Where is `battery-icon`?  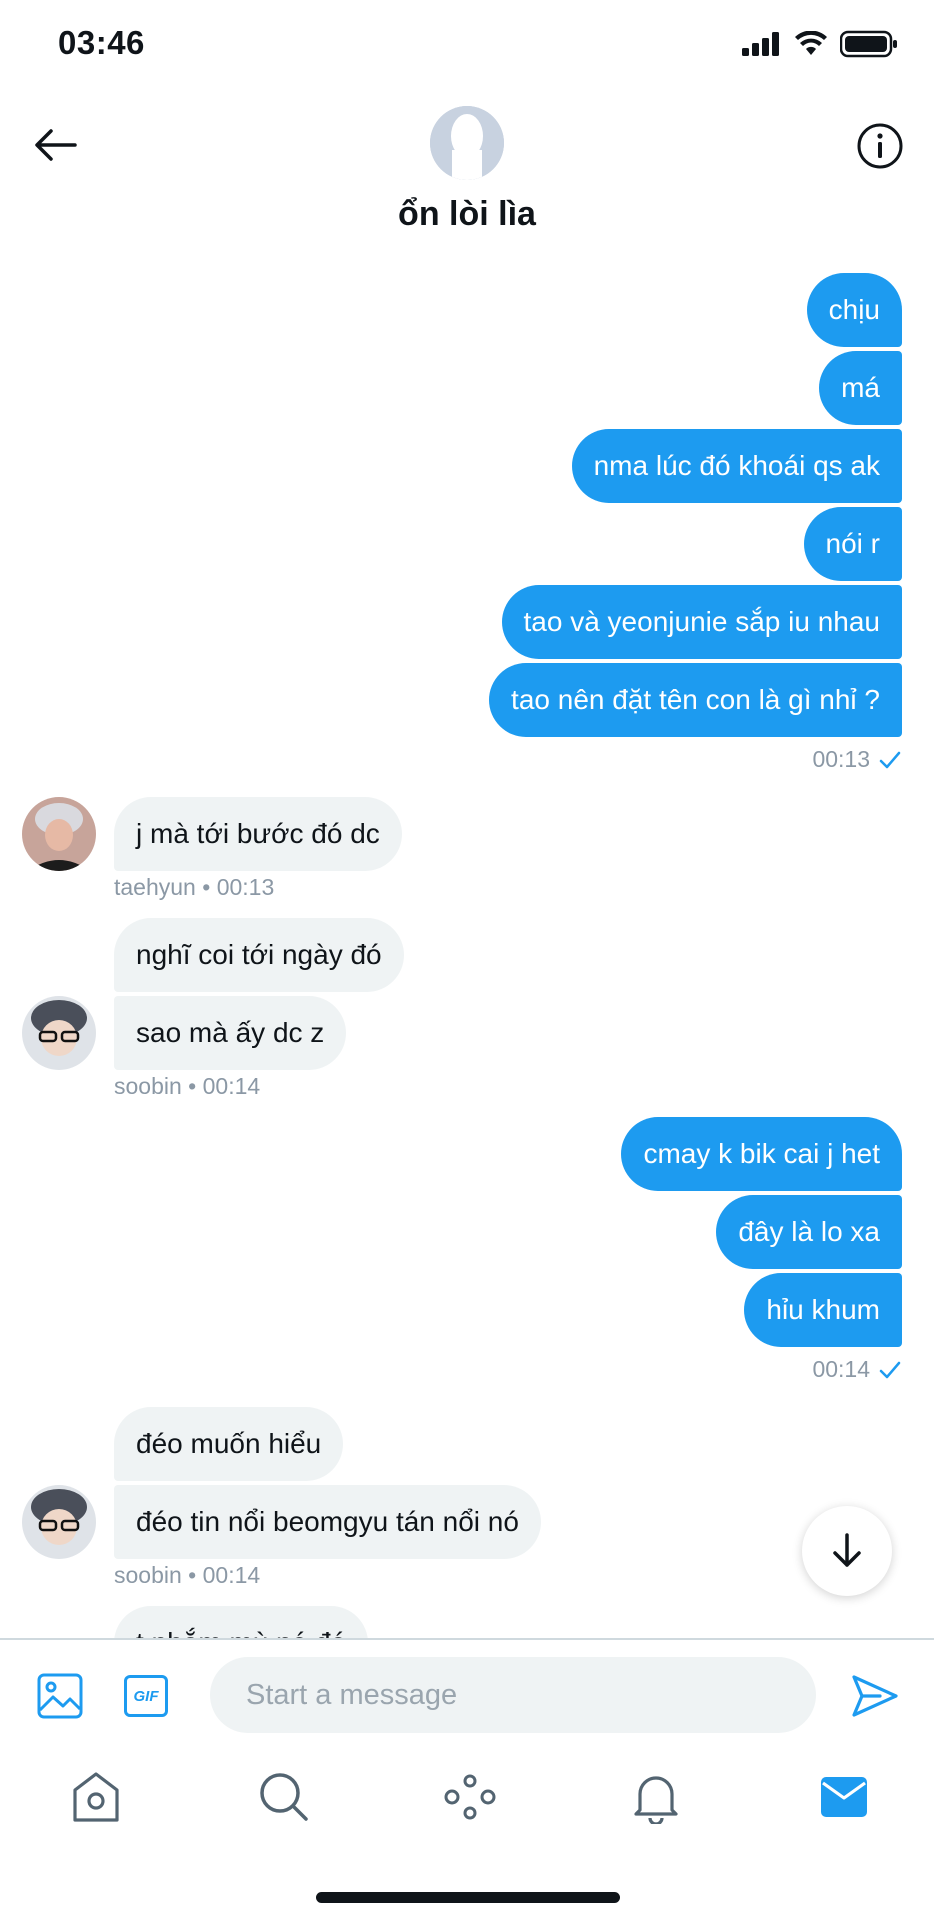 battery-icon is located at coordinates (868, 44).